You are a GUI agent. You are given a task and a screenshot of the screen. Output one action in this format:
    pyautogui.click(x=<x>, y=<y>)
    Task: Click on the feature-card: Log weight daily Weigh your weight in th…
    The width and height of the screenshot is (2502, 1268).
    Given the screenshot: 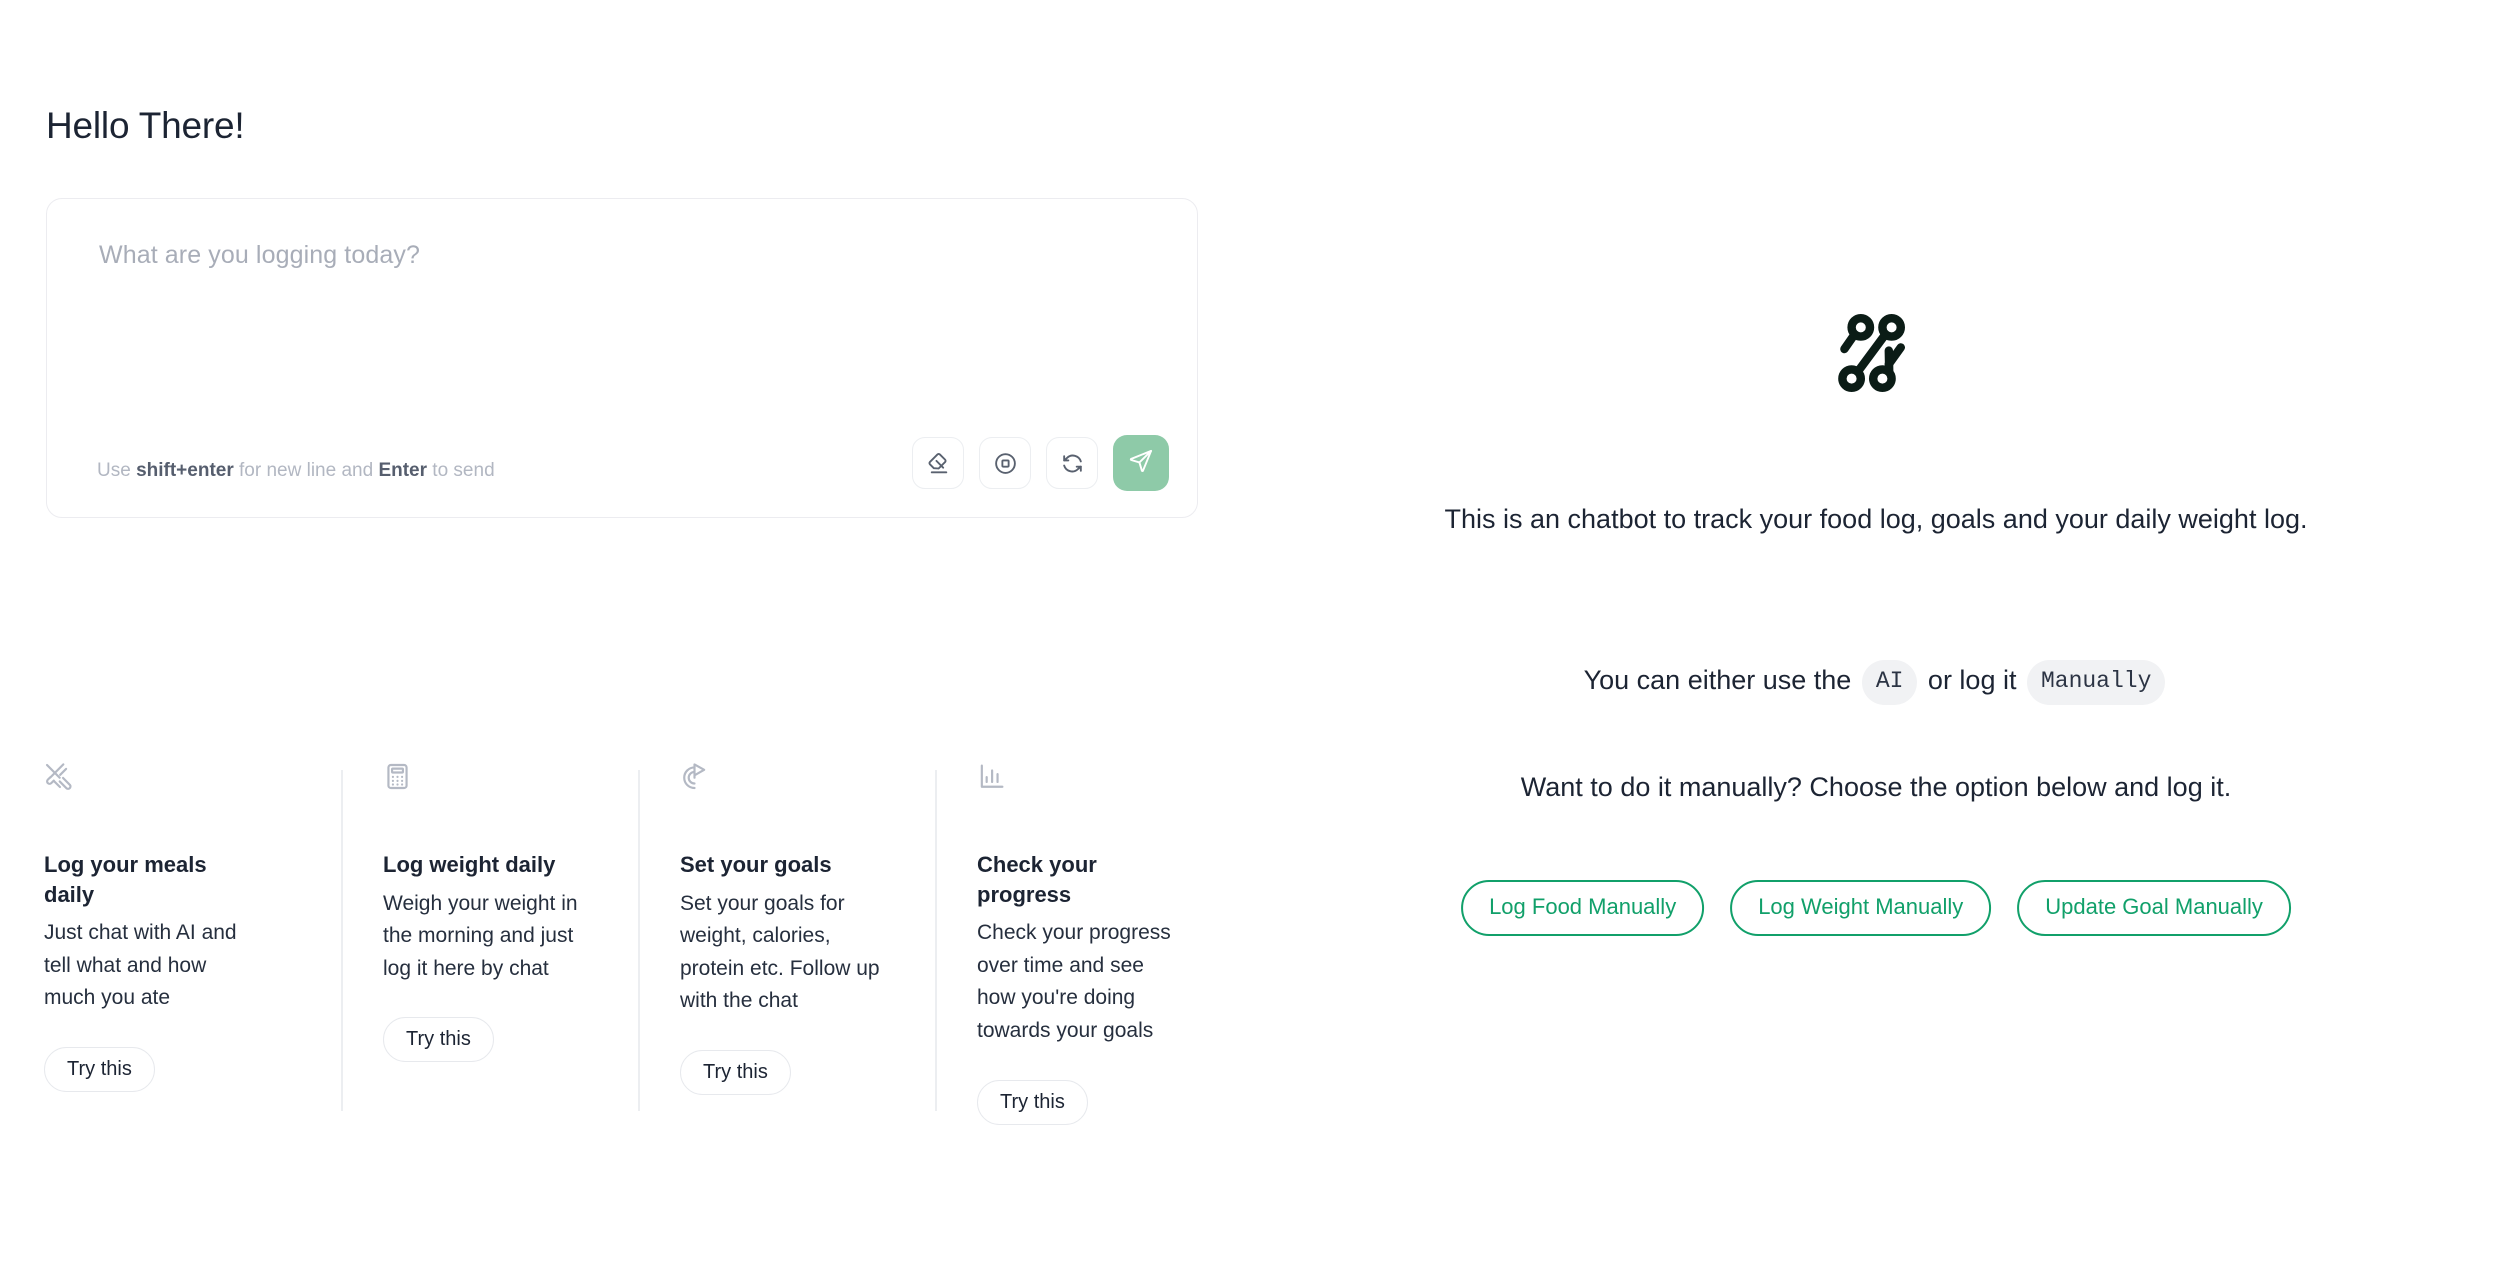 What is the action you would take?
    pyautogui.click(x=489, y=943)
    